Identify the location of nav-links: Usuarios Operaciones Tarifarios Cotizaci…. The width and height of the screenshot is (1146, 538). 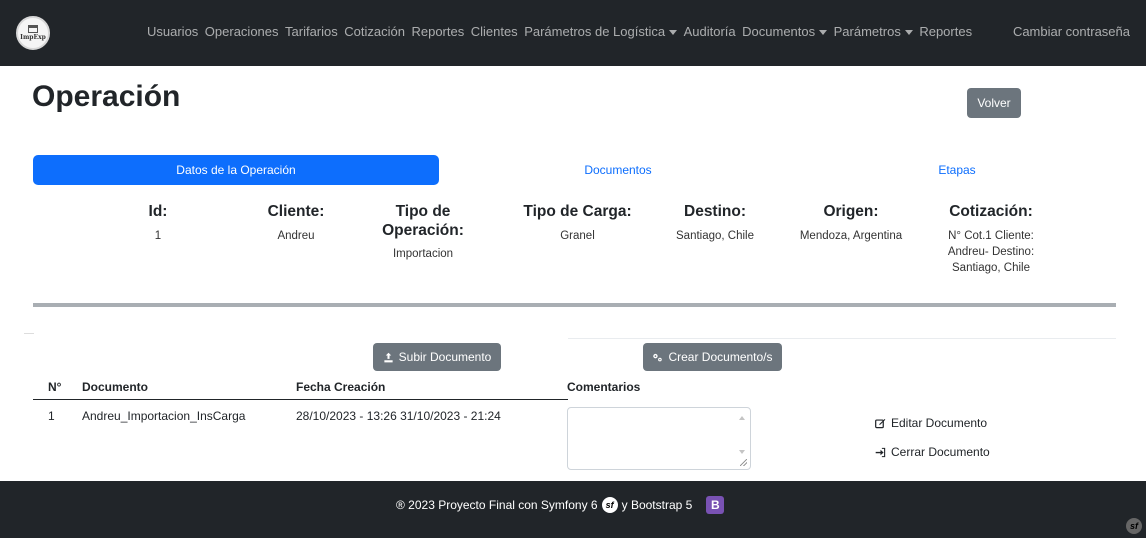
(563, 31).